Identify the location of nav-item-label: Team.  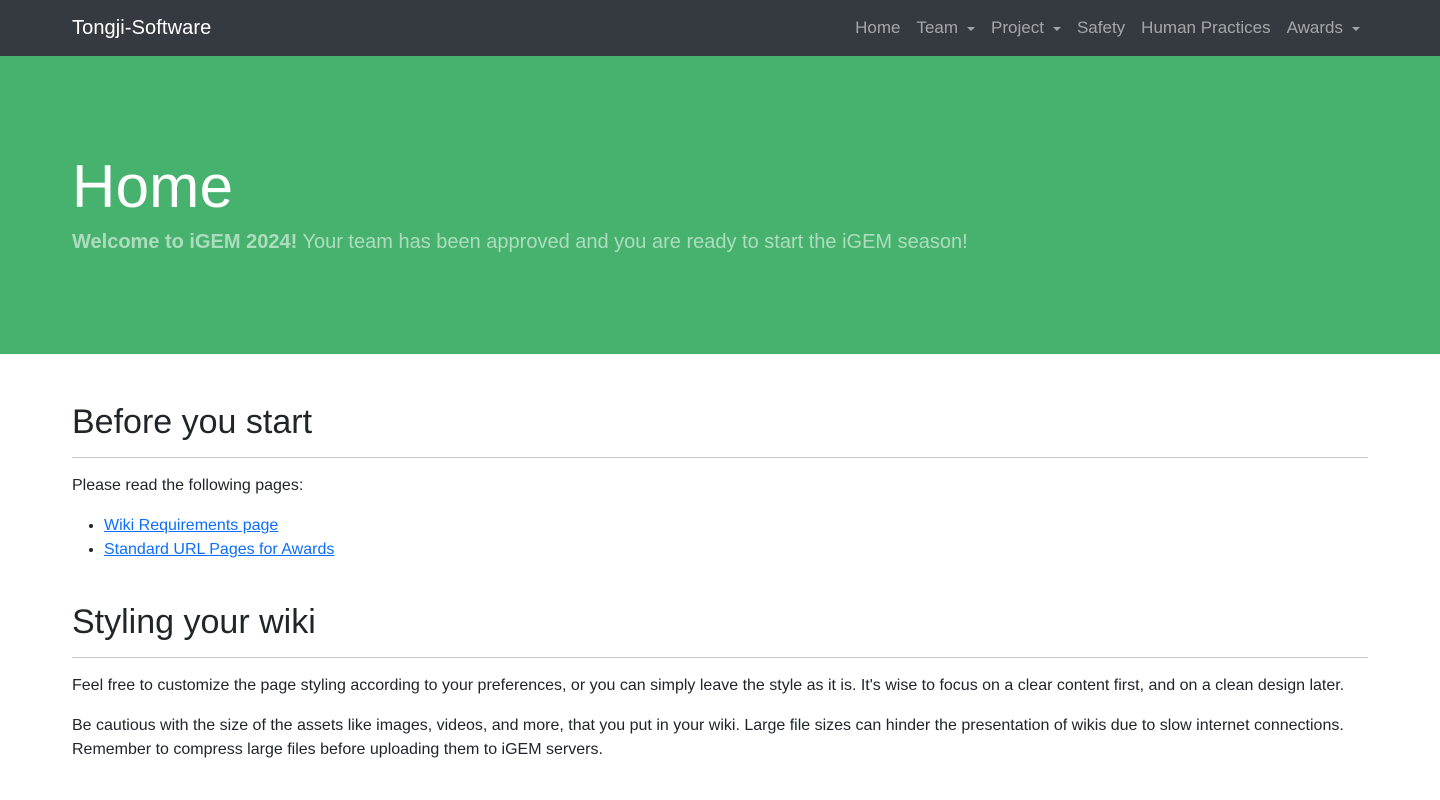
(937, 27).